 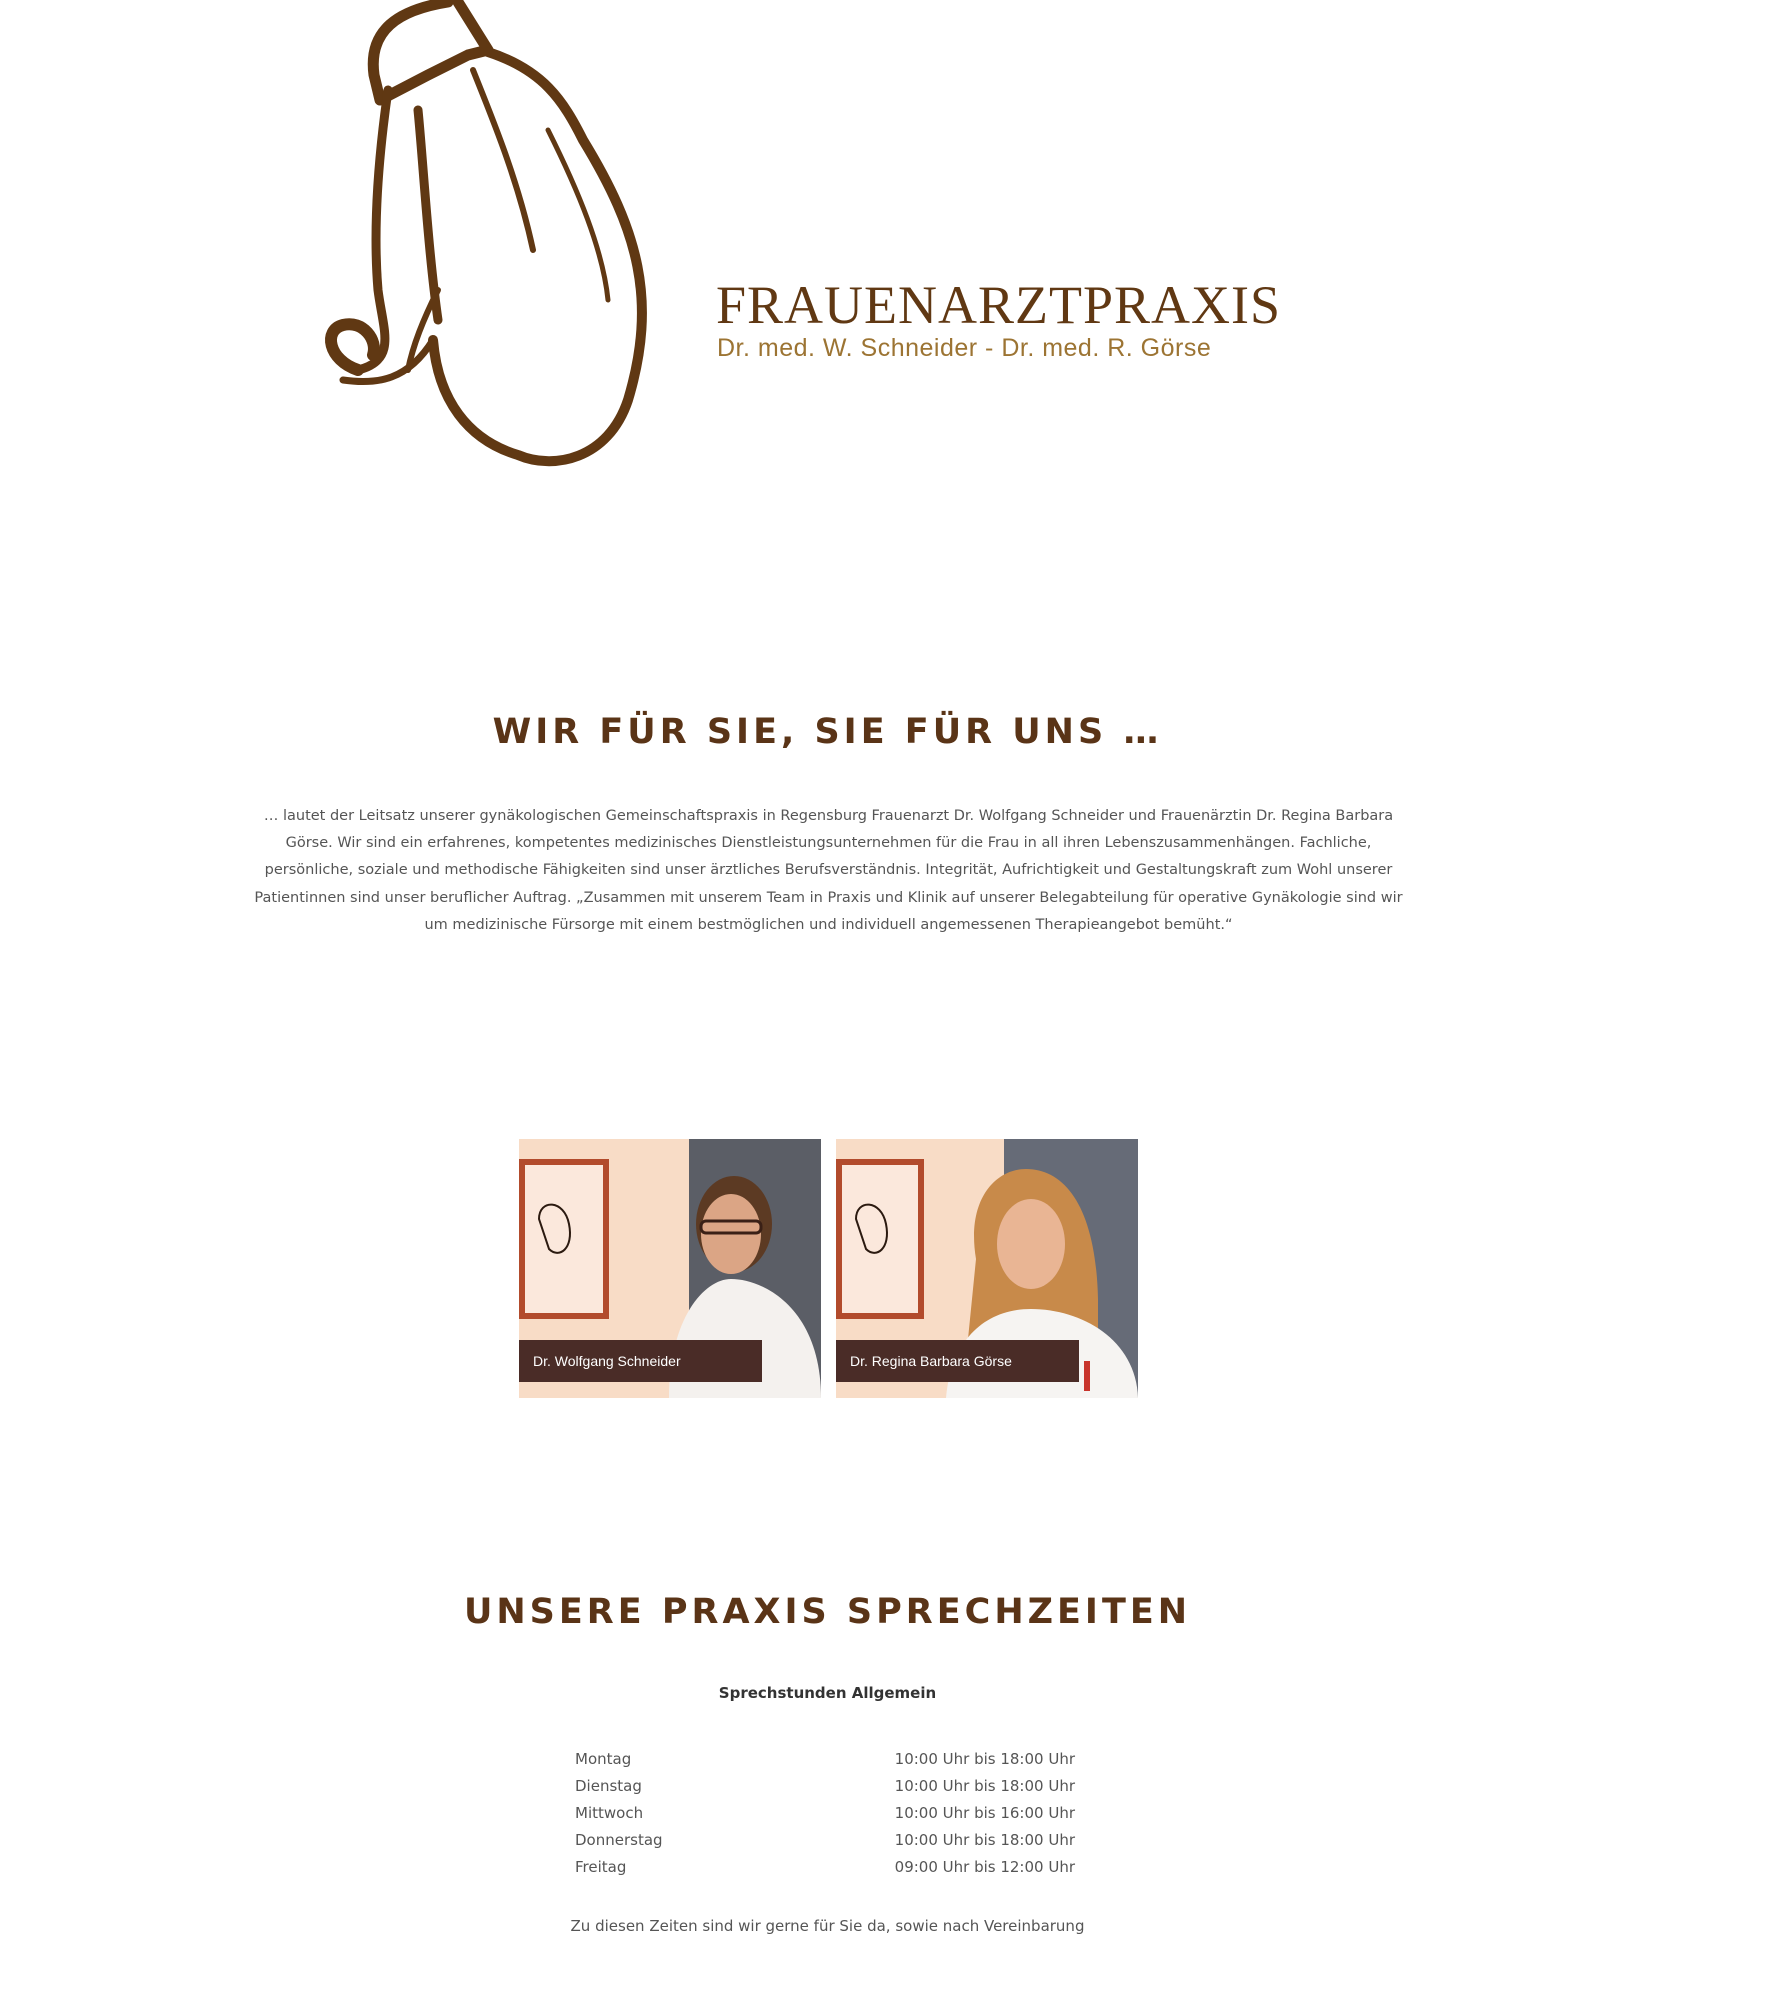 What do you see at coordinates (825, 1758) in the screenshot?
I see `hours-row: Montag 10:00 Uhr bis 18:00 Uhr` at bounding box center [825, 1758].